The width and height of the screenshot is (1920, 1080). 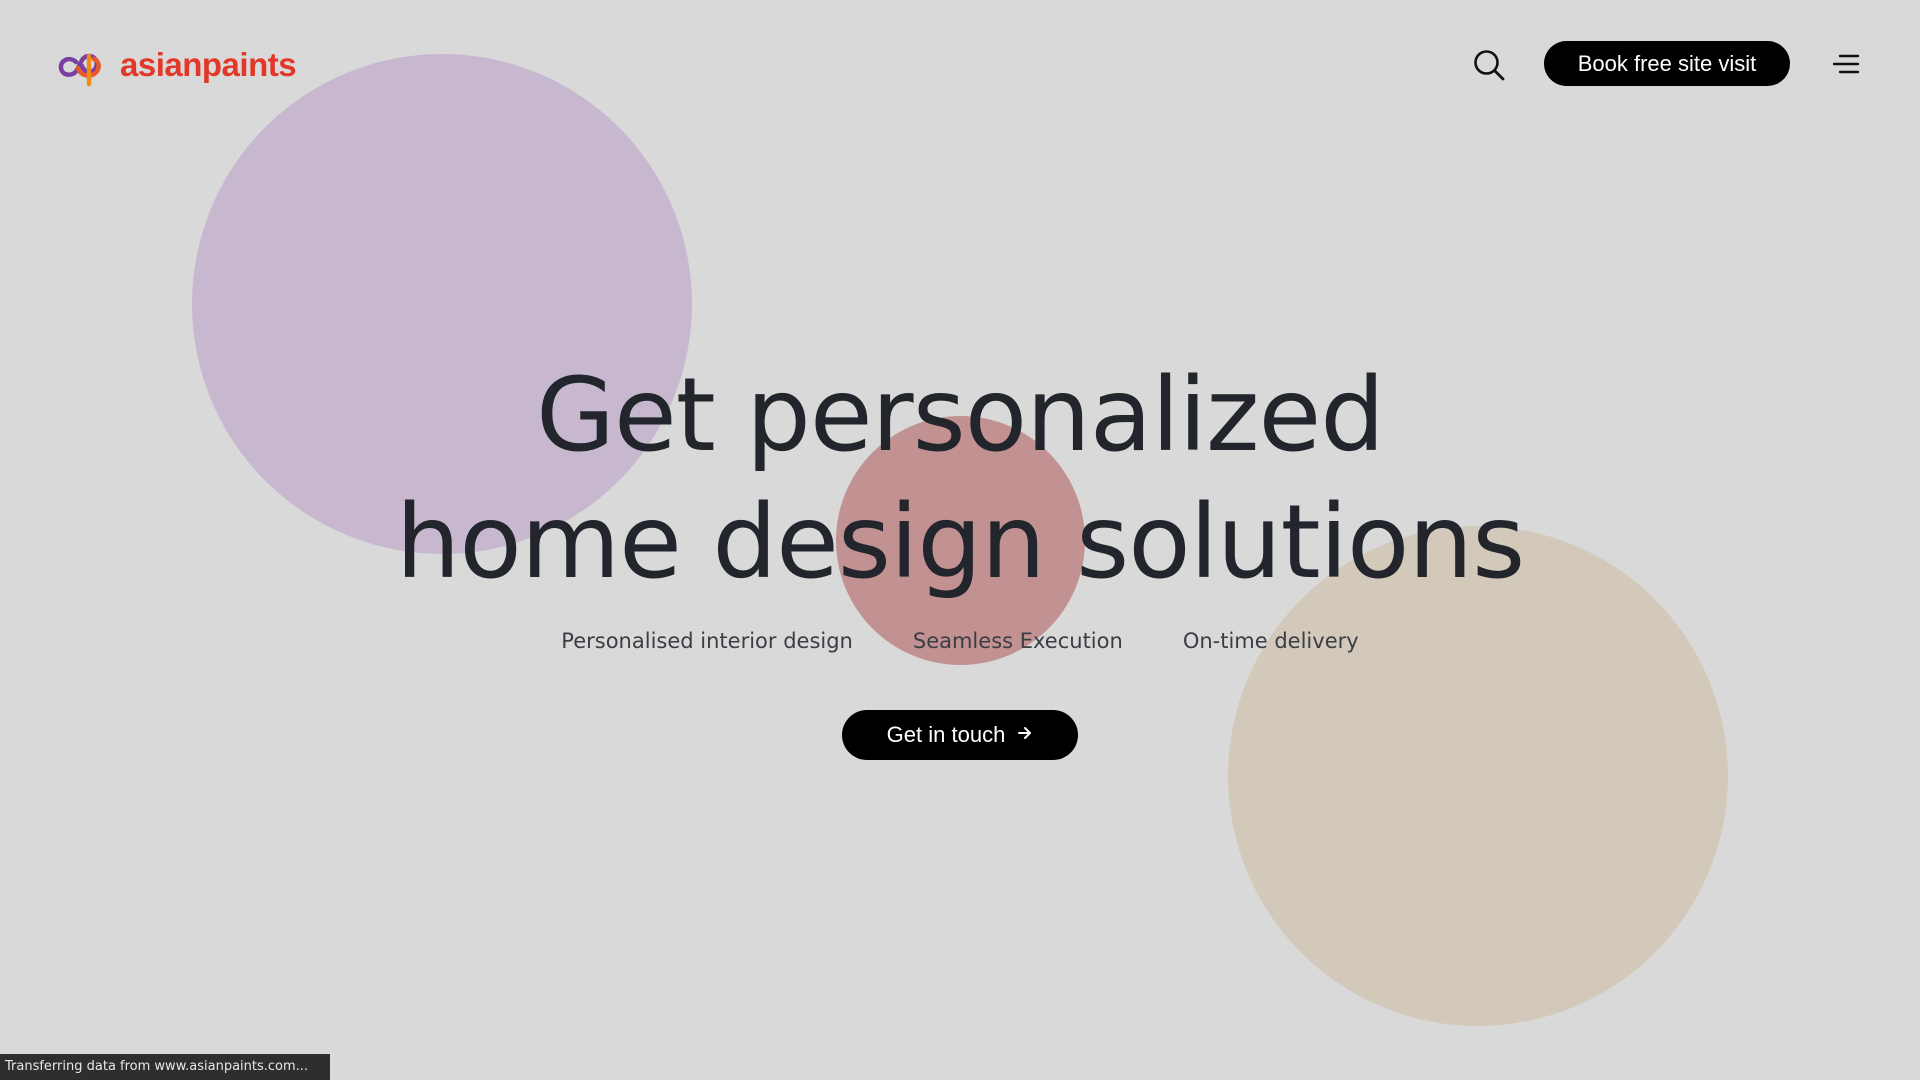 I want to click on hero-title-line-1: Get personalized, so click(x=960, y=415).